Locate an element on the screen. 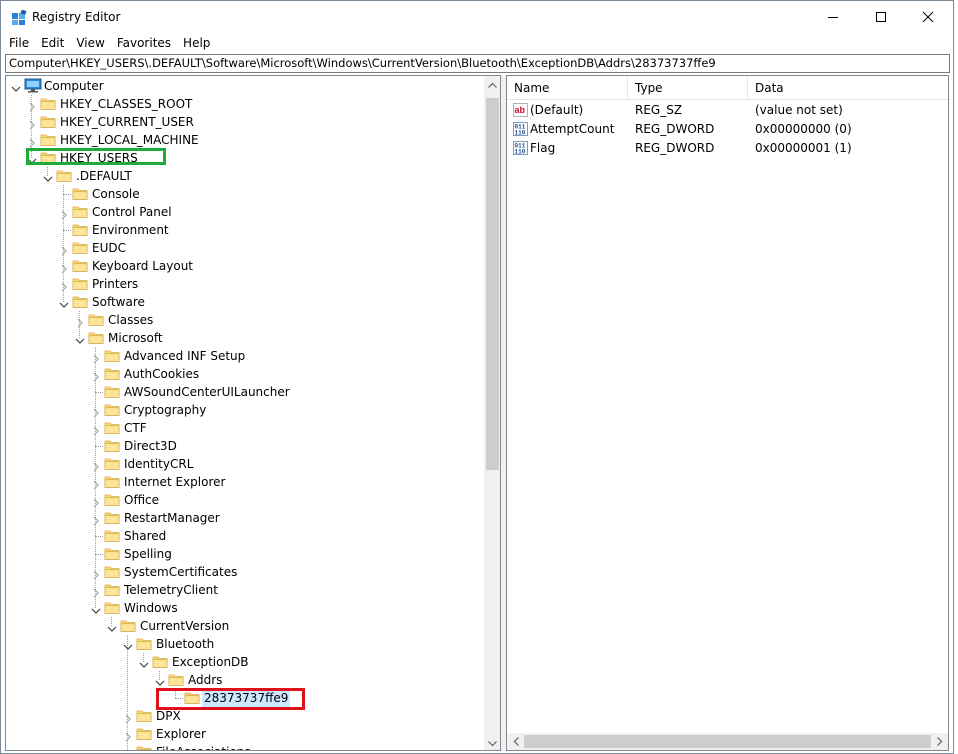 This screenshot has height=754, width=958. tree-node-label: Keyboard Layout is located at coordinates (142, 266).